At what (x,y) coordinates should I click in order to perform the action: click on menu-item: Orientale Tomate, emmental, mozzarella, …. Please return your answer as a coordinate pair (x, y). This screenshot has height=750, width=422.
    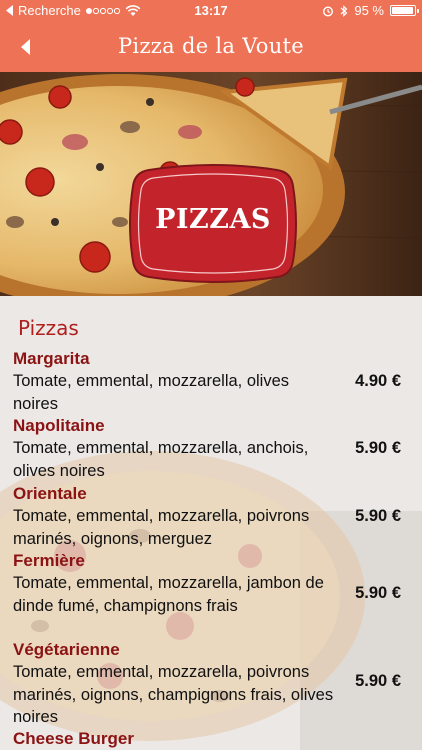
    Looking at the image, I should click on (213, 516).